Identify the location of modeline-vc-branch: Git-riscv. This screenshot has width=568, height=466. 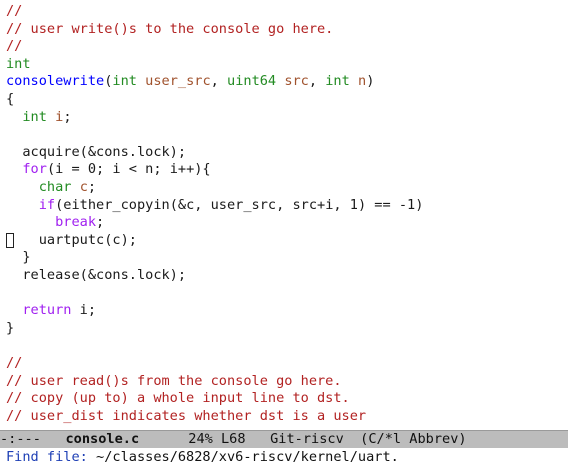
(307, 439).